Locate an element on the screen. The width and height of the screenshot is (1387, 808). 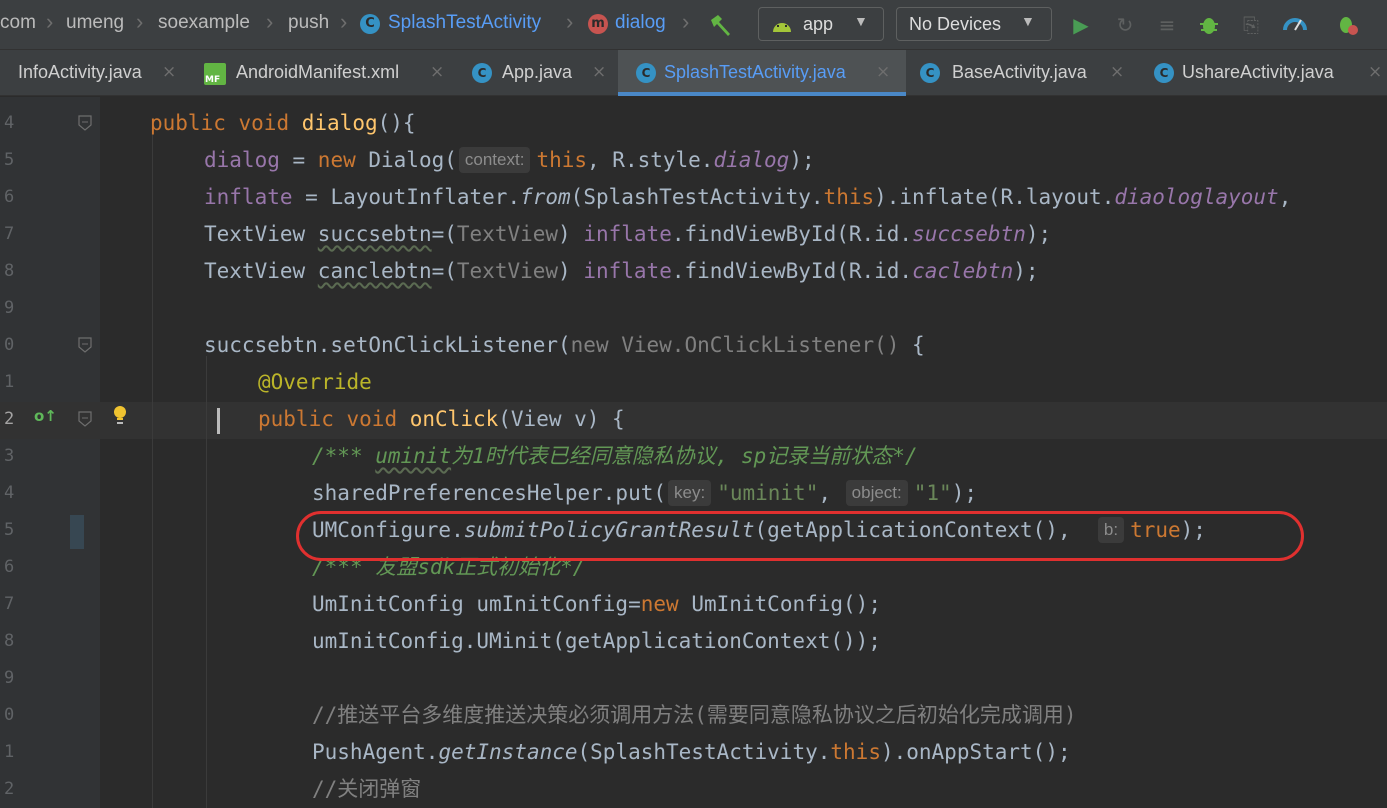
breadcrumb-umeng: umeng is located at coordinates (95, 23).